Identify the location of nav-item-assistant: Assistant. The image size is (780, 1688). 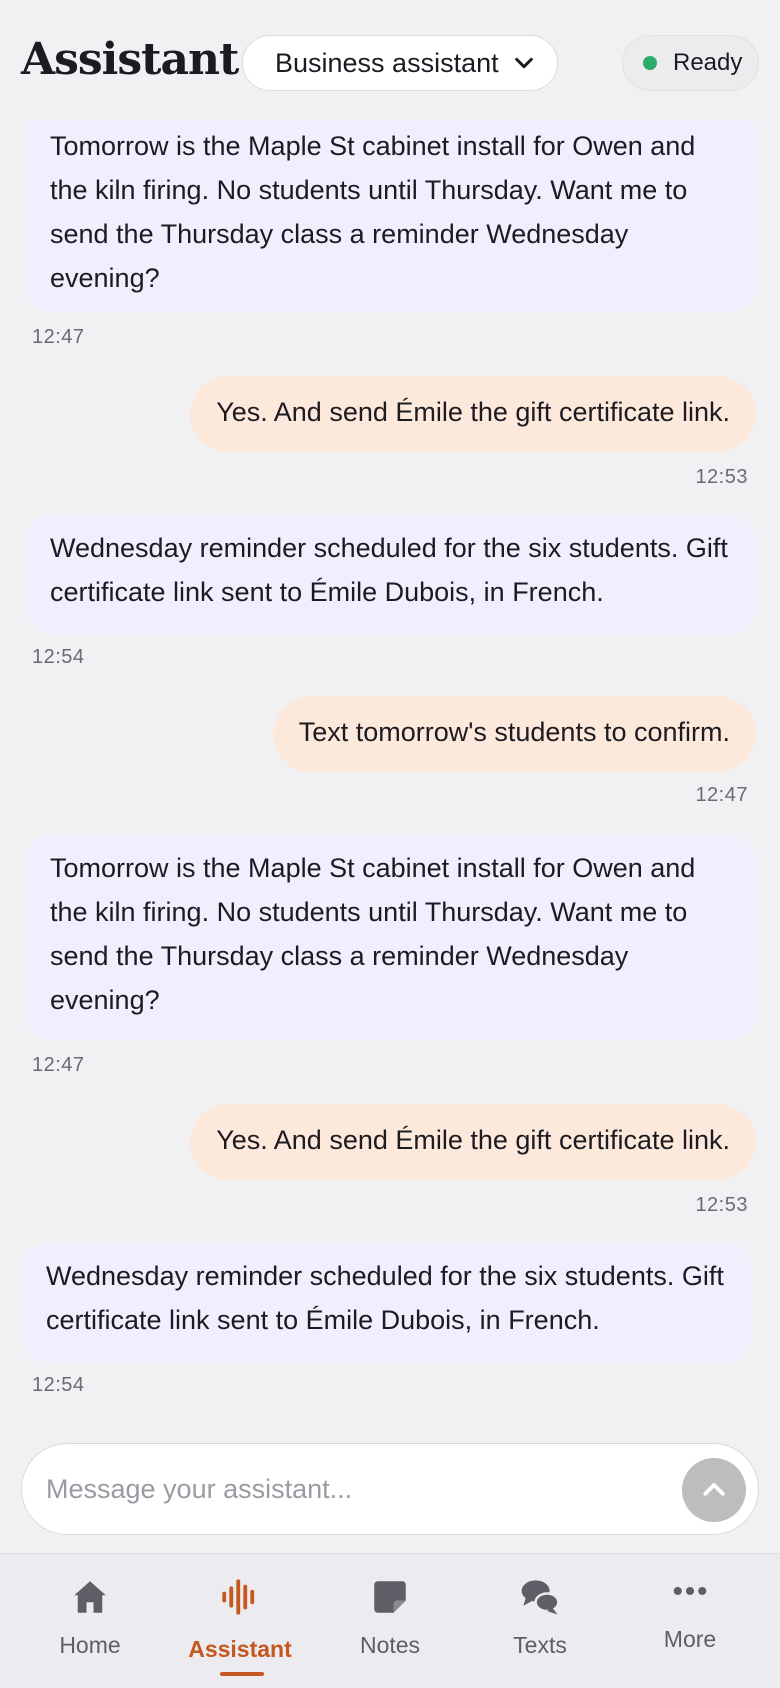
(240, 1621).